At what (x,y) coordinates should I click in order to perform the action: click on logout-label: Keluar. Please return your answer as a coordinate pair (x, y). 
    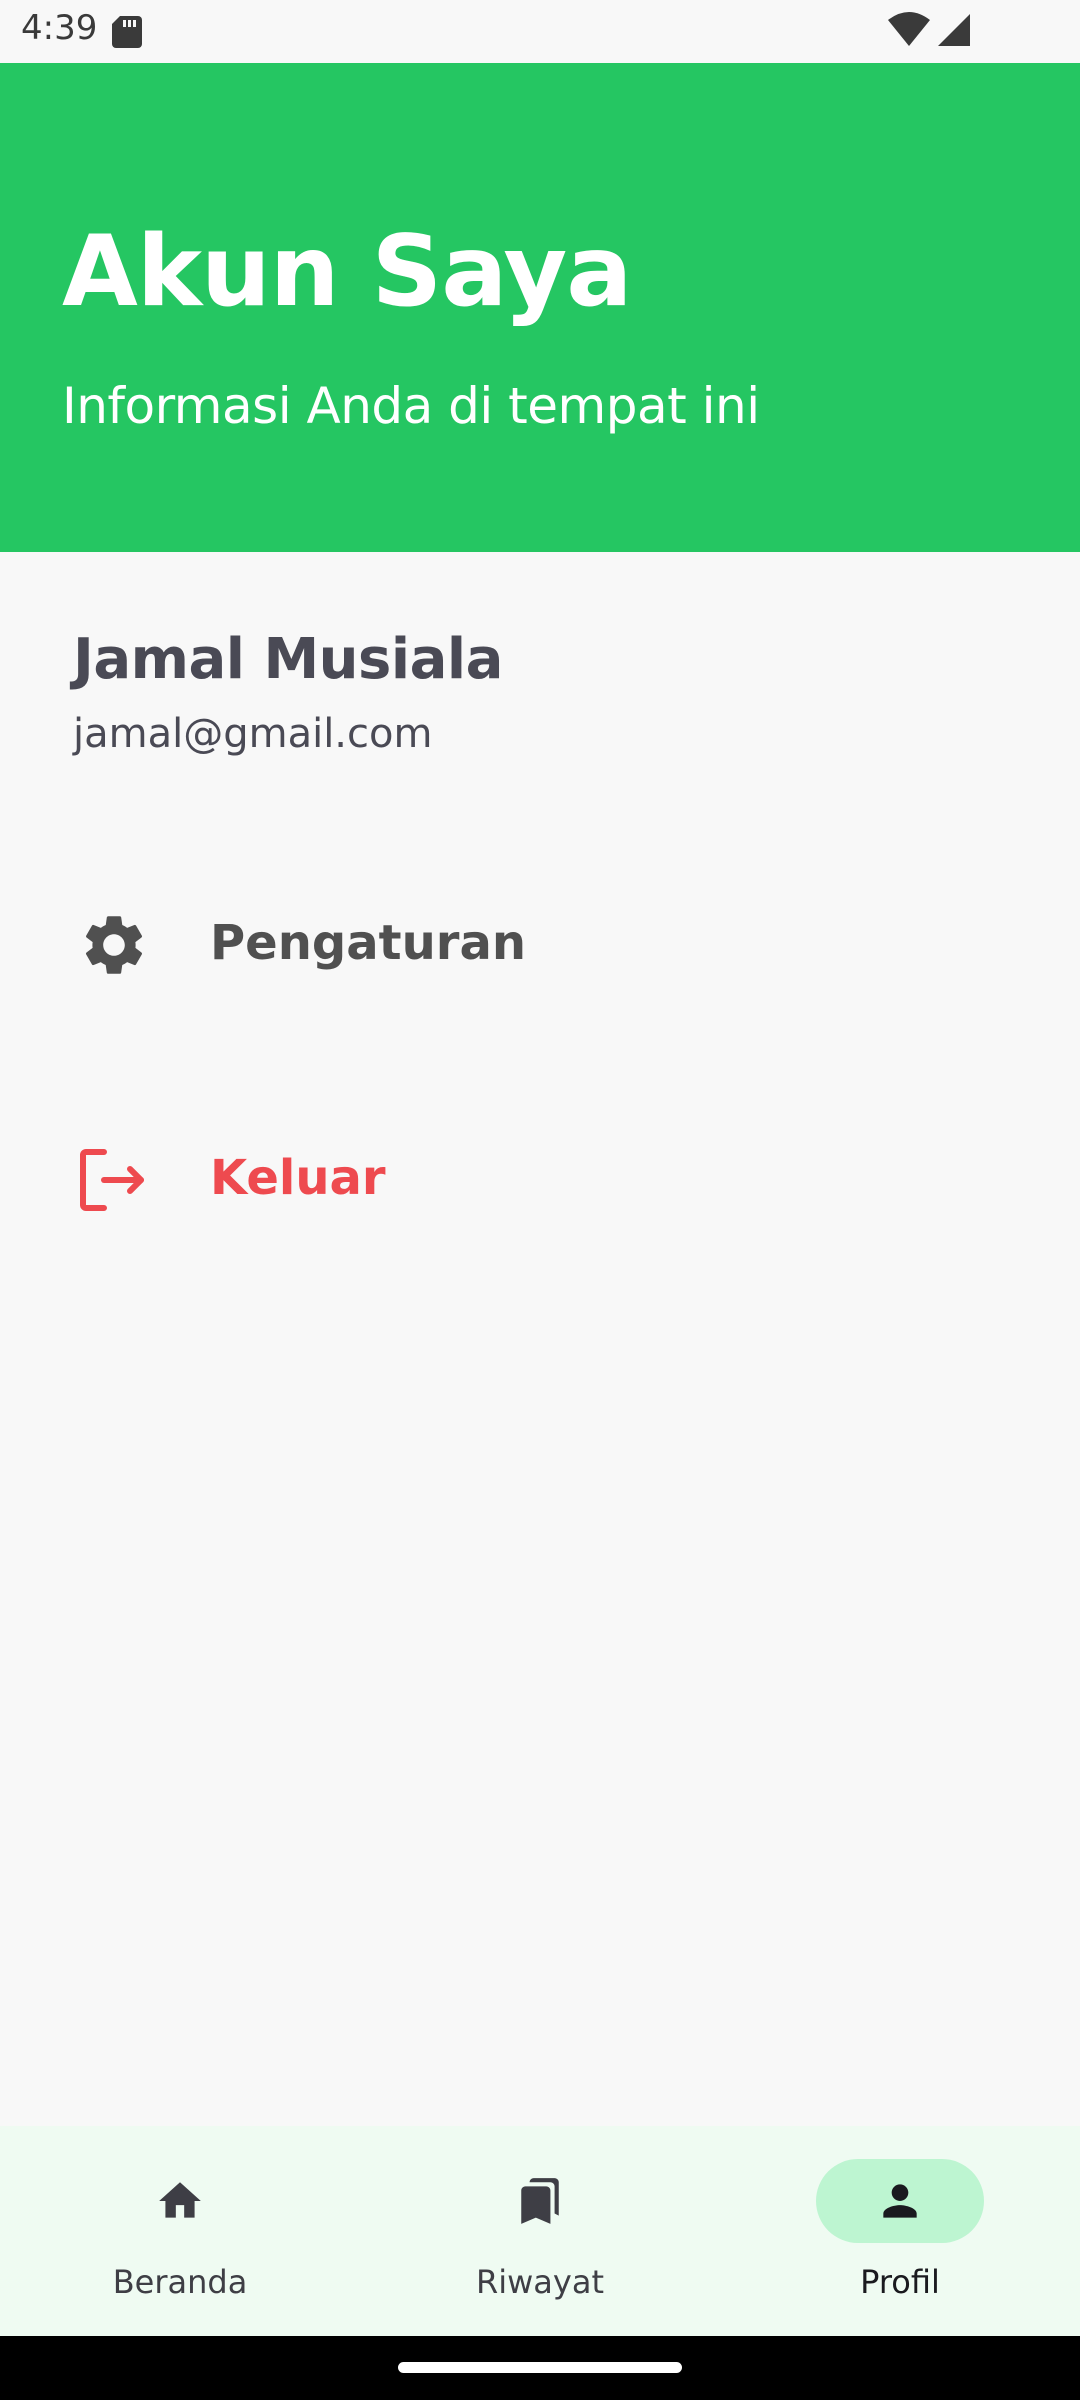
    Looking at the image, I should click on (298, 1178).